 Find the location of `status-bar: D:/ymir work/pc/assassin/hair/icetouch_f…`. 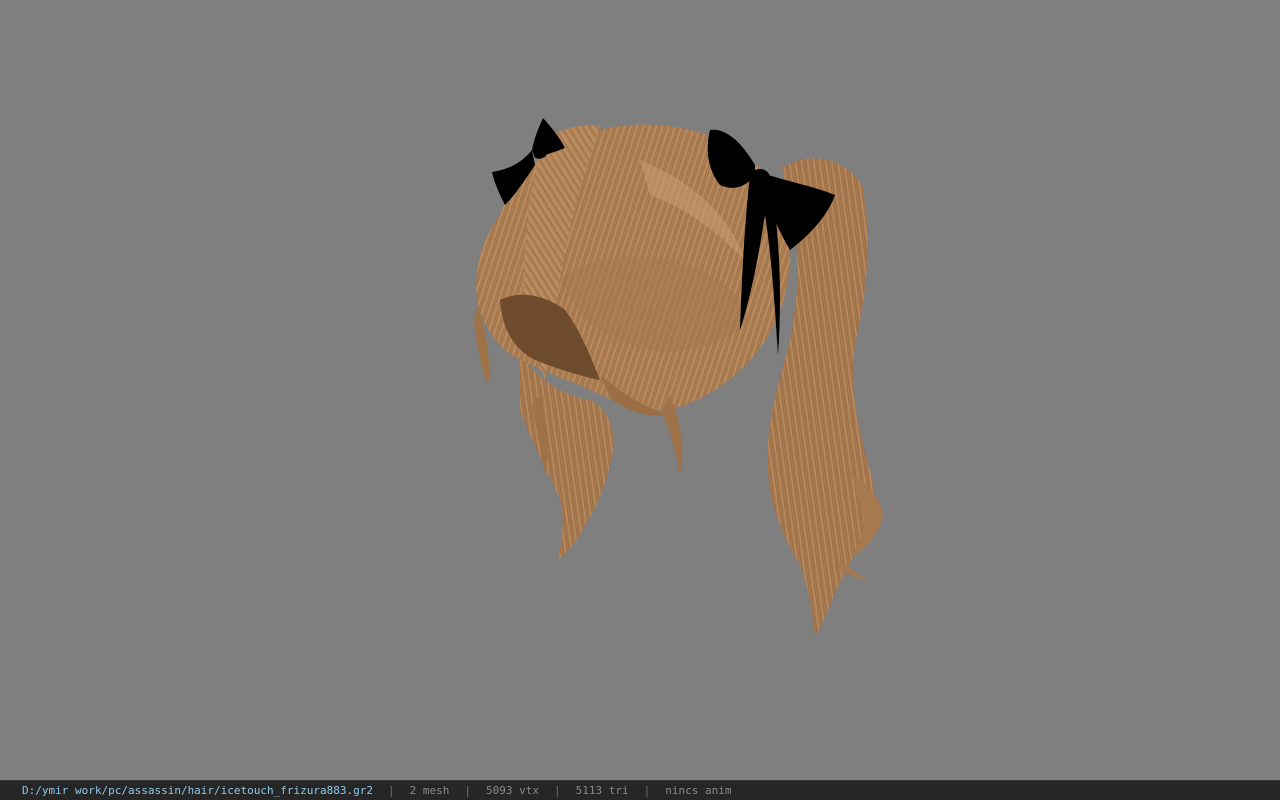

status-bar: D:/ymir work/pc/assassin/hair/icetouch_f… is located at coordinates (640, 790).